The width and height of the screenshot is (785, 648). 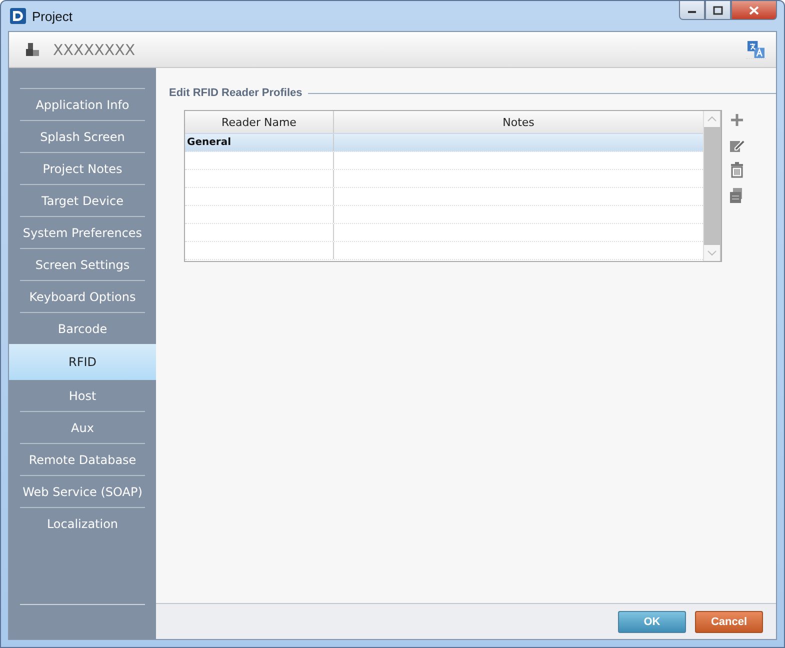 What do you see at coordinates (82, 523) in the screenshot?
I see `sidebar-item: Localization` at bounding box center [82, 523].